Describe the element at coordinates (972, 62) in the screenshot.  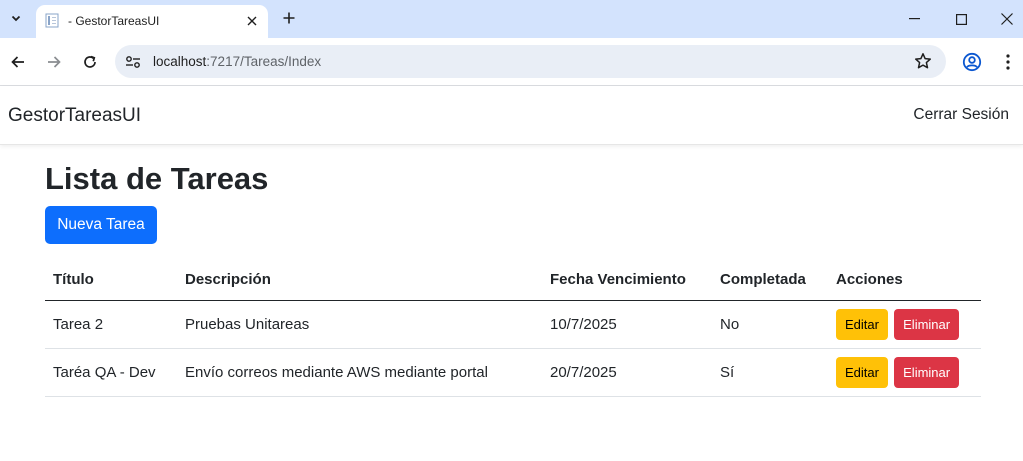
I see `profile-account-icon` at that location.